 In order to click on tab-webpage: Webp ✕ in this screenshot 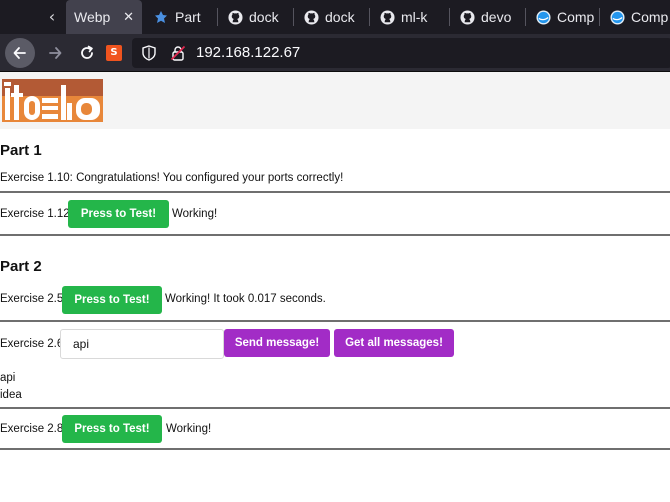, I will do `click(104, 17)`.